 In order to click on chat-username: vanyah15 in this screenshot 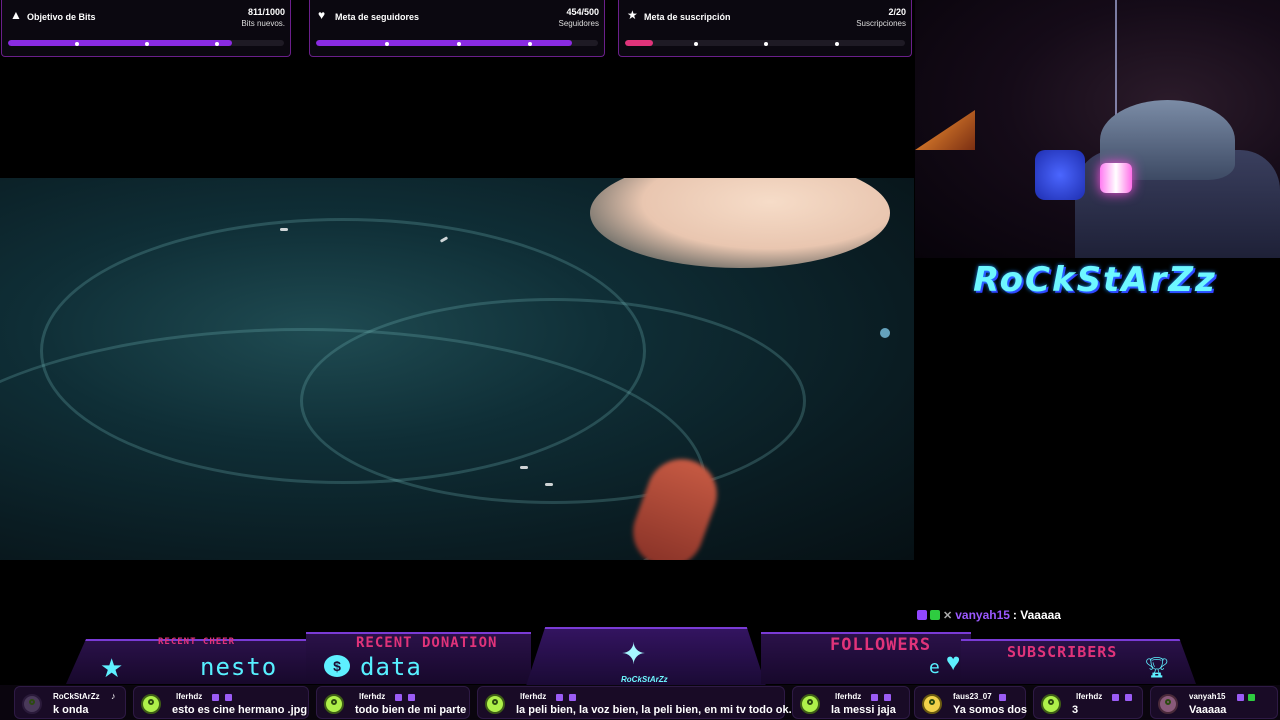, I will do `click(982, 615)`.